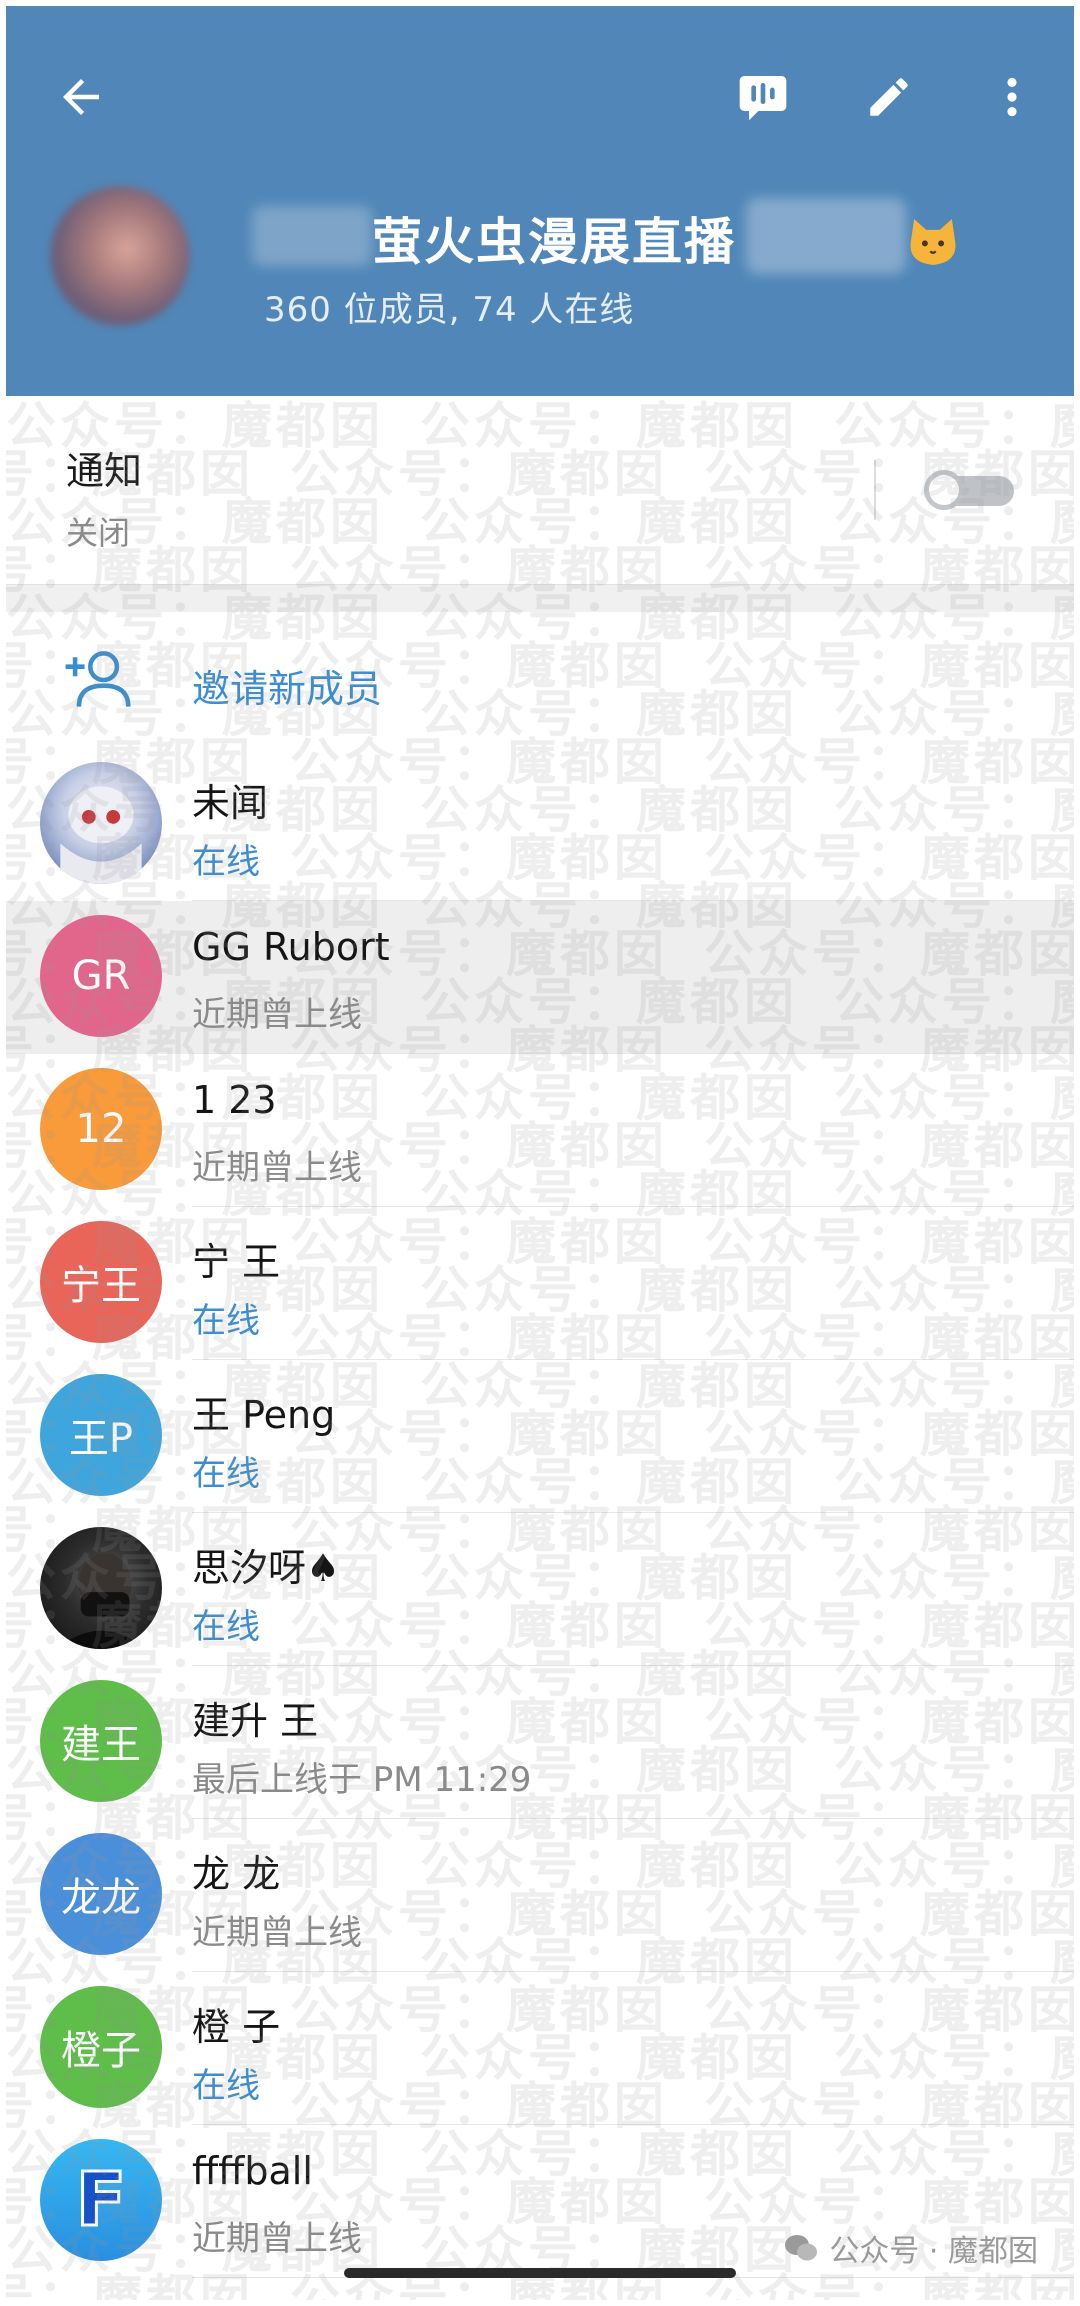  What do you see at coordinates (230, 803) in the screenshot?
I see `member-name: 未闻` at bounding box center [230, 803].